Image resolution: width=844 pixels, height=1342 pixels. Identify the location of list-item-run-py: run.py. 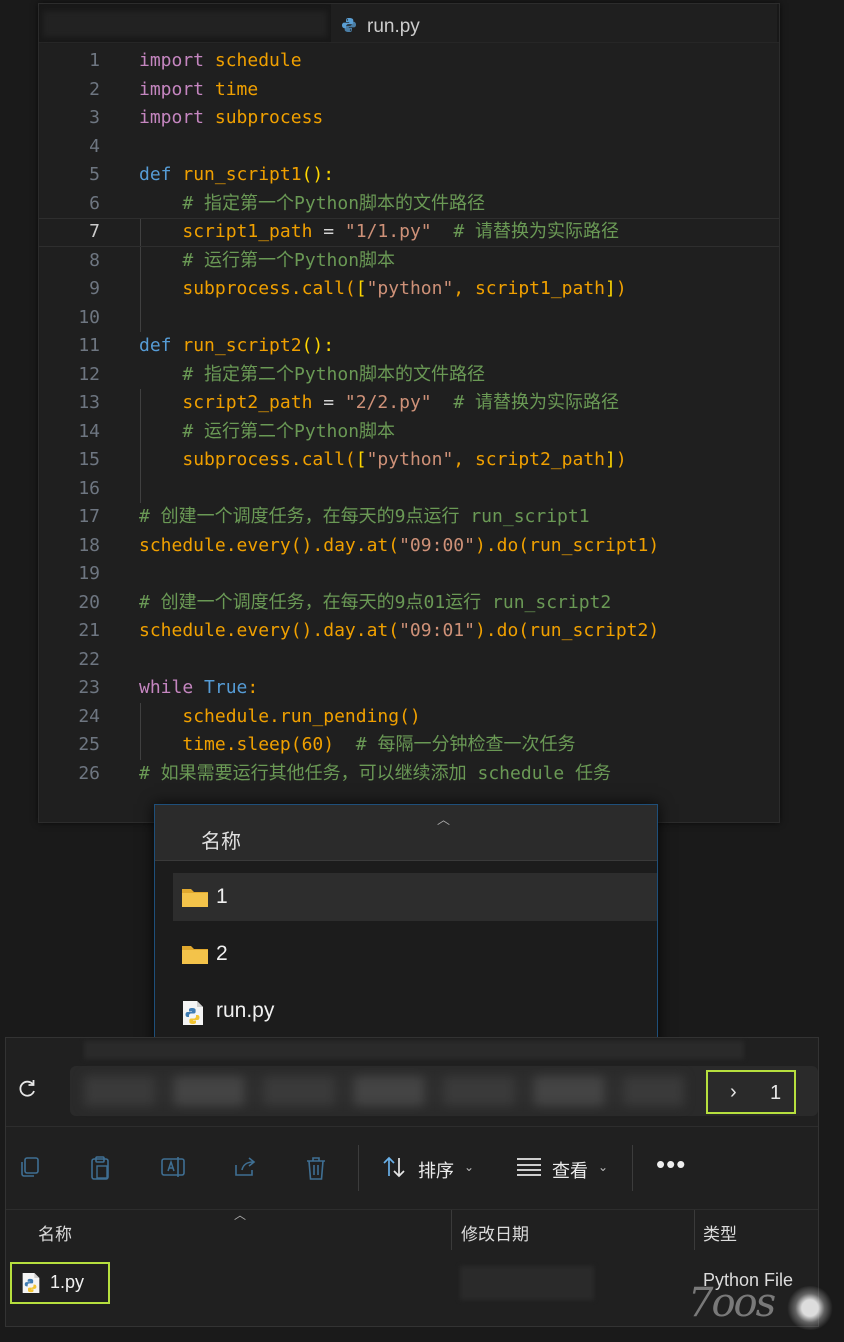
(415, 1011).